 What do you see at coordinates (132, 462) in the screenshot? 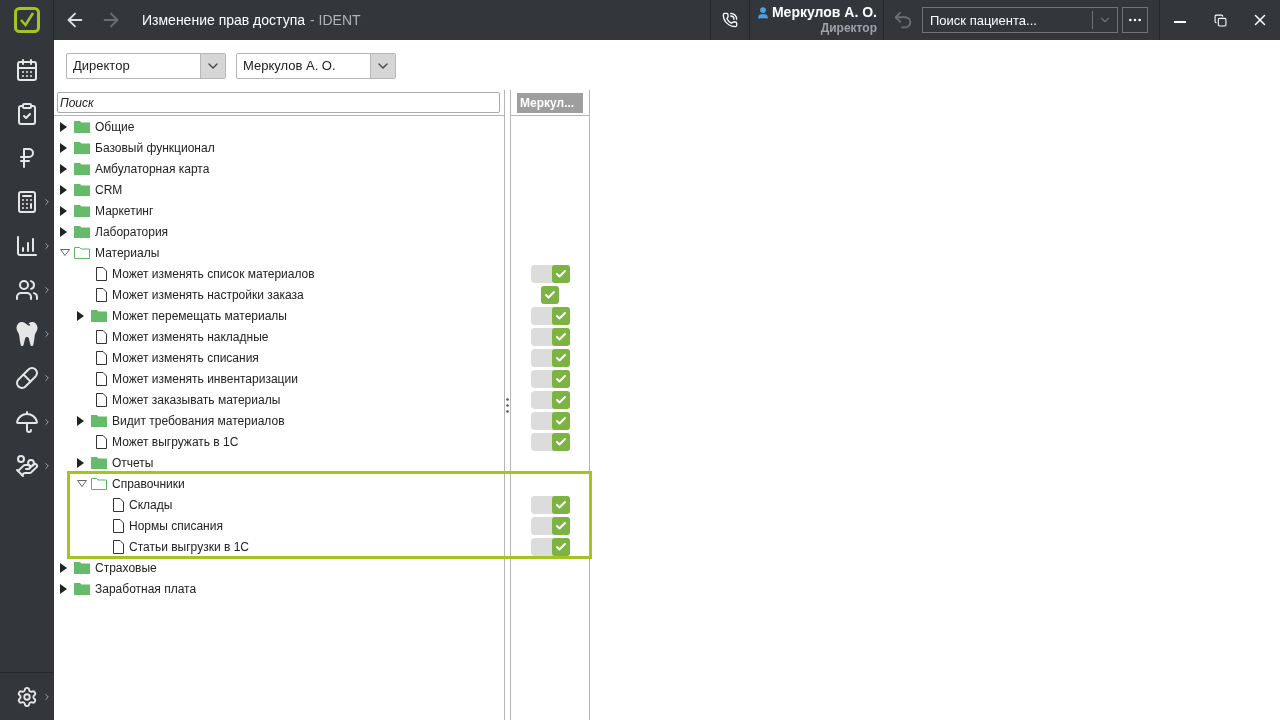
I see `tree-label: Отчеты` at bounding box center [132, 462].